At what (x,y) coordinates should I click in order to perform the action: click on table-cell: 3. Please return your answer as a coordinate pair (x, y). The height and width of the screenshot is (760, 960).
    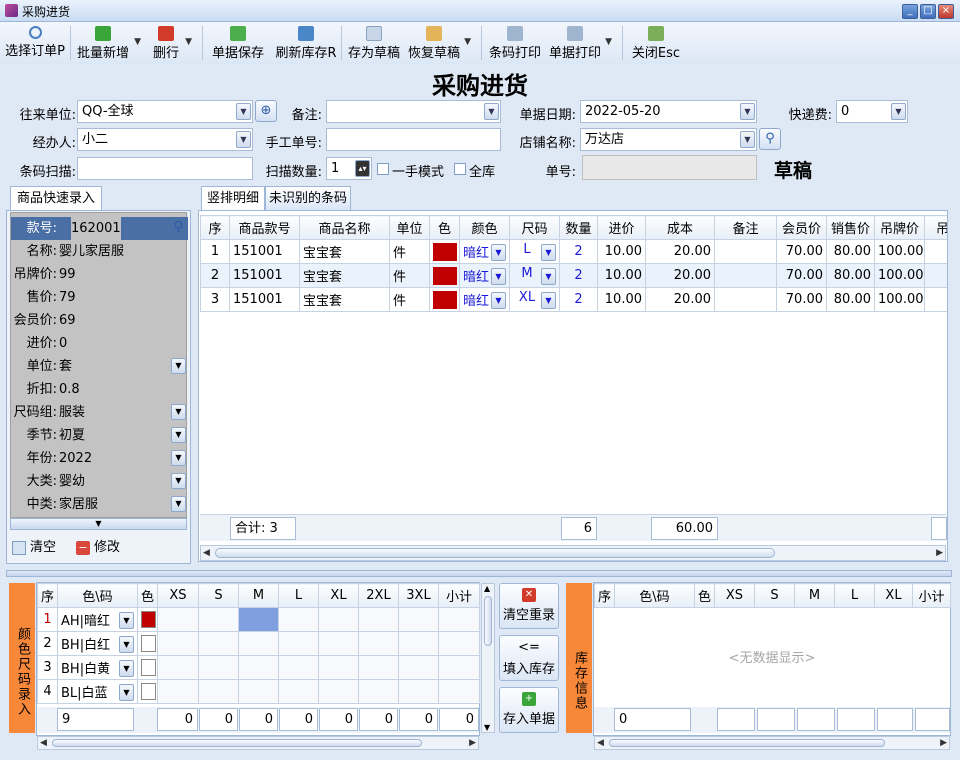
    Looking at the image, I should click on (215, 299).